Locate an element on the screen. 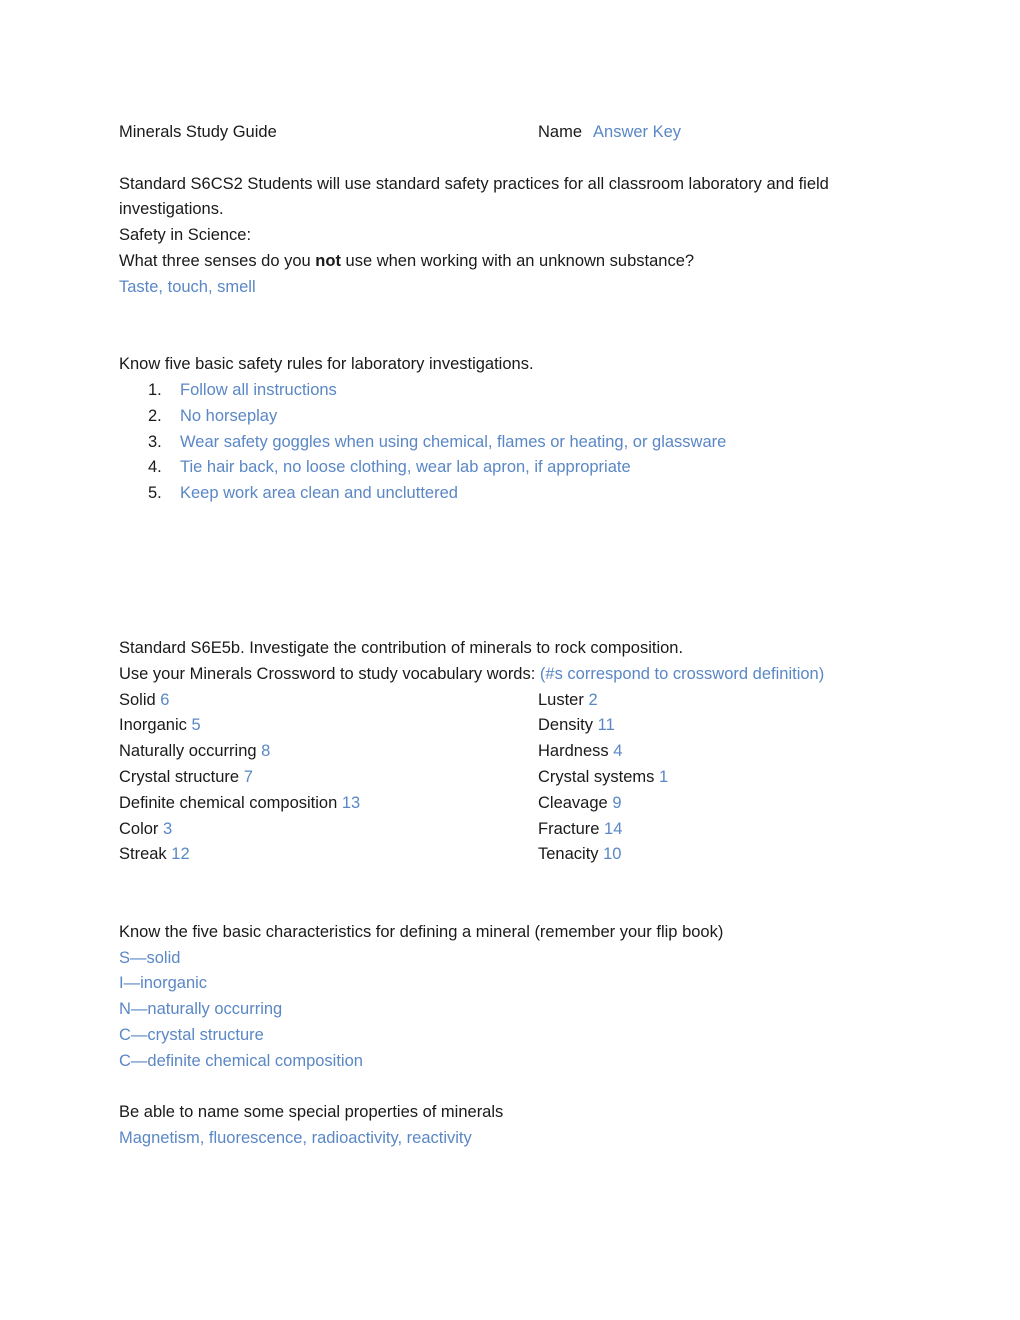 The height and width of the screenshot is (1320, 1020). list-marker: 5. is located at coordinates (155, 493).